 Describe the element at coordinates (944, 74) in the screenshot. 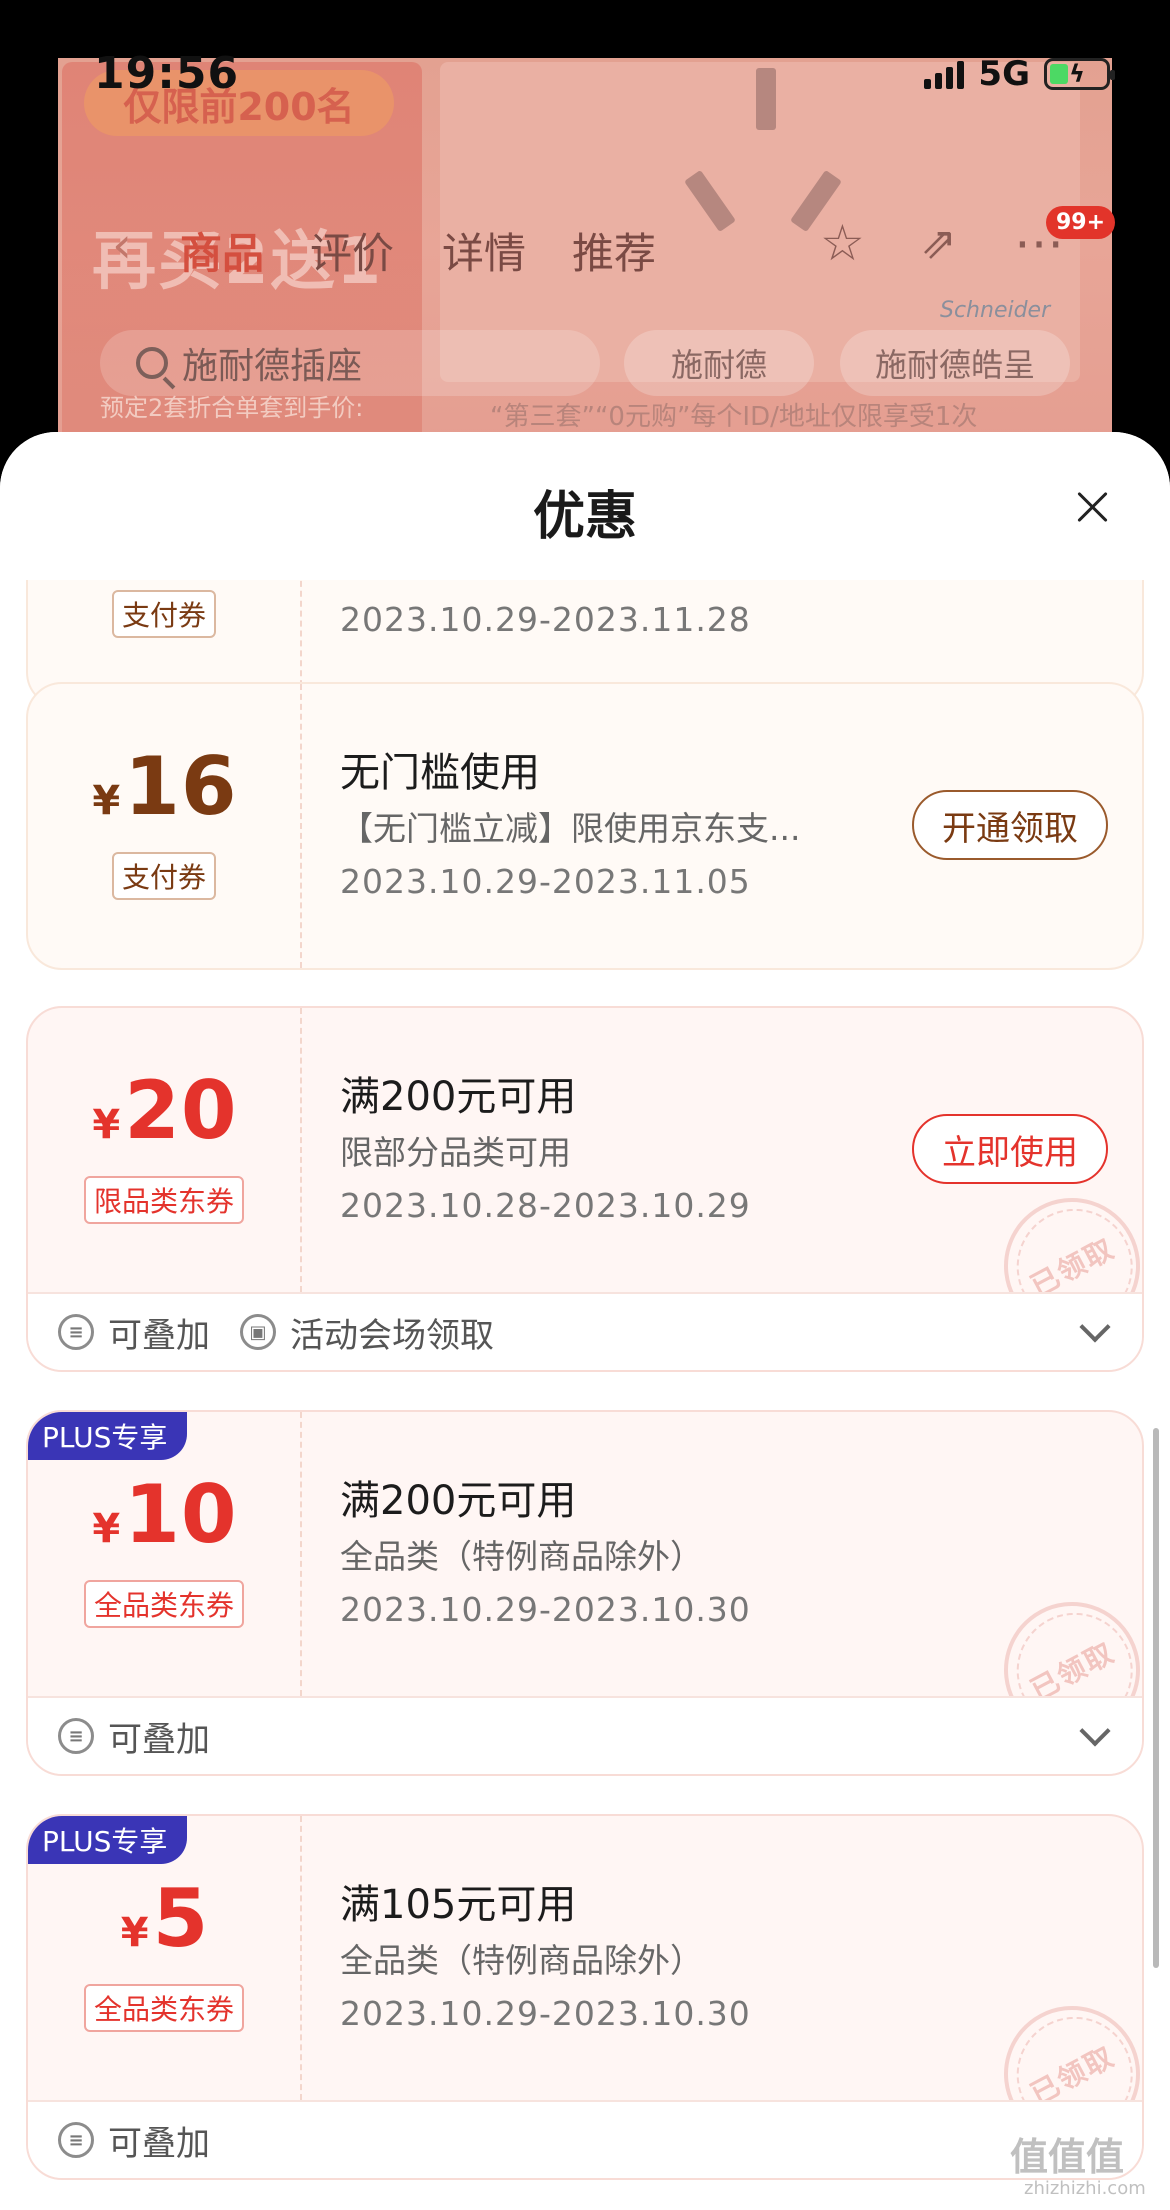

I see `signal-icon` at that location.